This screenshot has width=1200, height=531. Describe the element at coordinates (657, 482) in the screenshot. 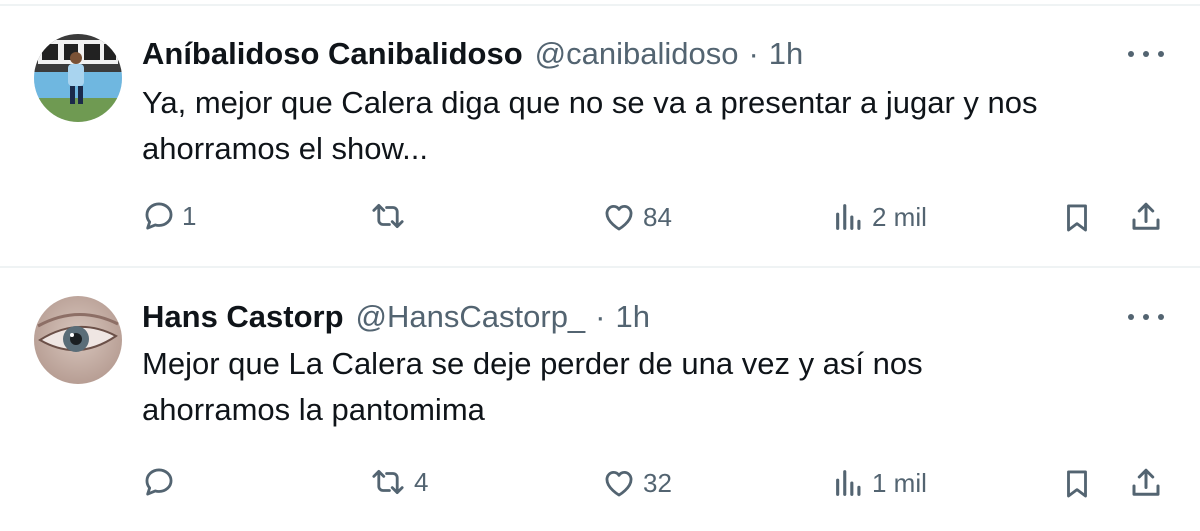

I see `like-count: 32` at that location.